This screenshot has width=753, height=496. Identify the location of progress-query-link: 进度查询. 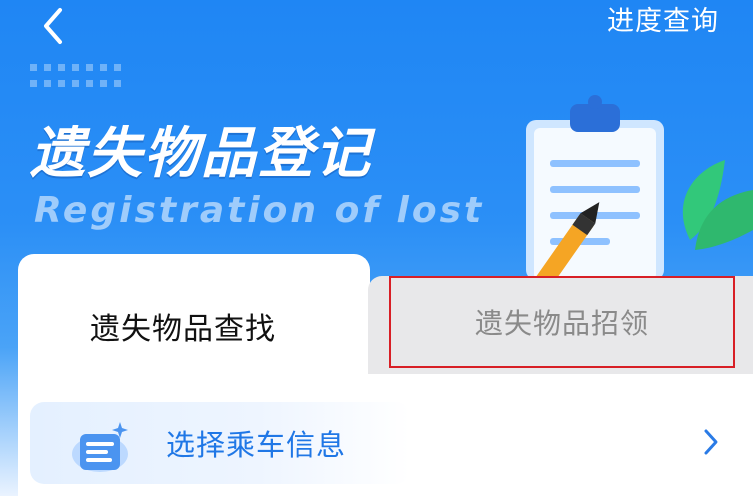
(663, 22).